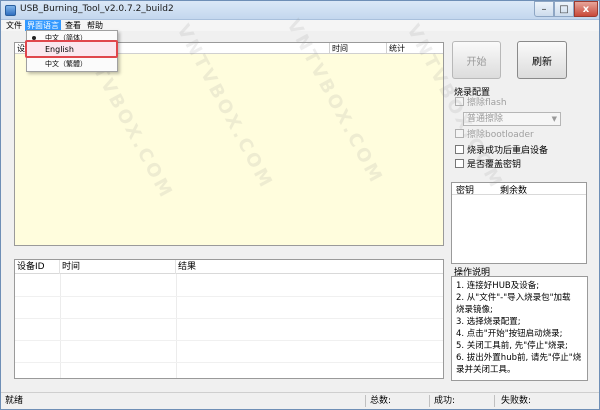 The height and width of the screenshot is (410, 600). What do you see at coordinates (512, 346) in the screenshot?
I see `instruction-line: 5. 关闭工具前, 先"停止"烧录;` at bounding box center [512, 346].